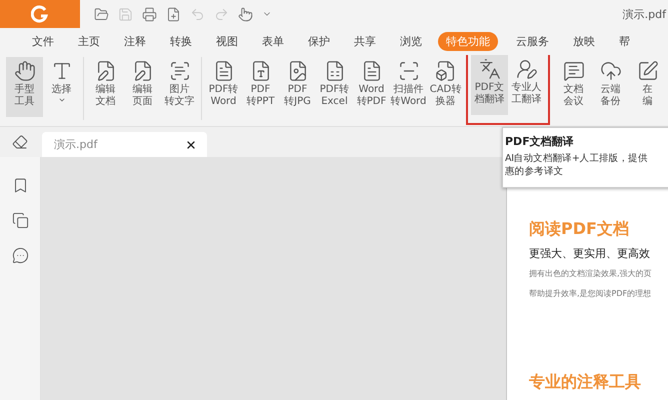  What do you see at coordinates (89, 41) in the screenshot?
I see `menu-tab: 主页` at bounding box center [89, 41].